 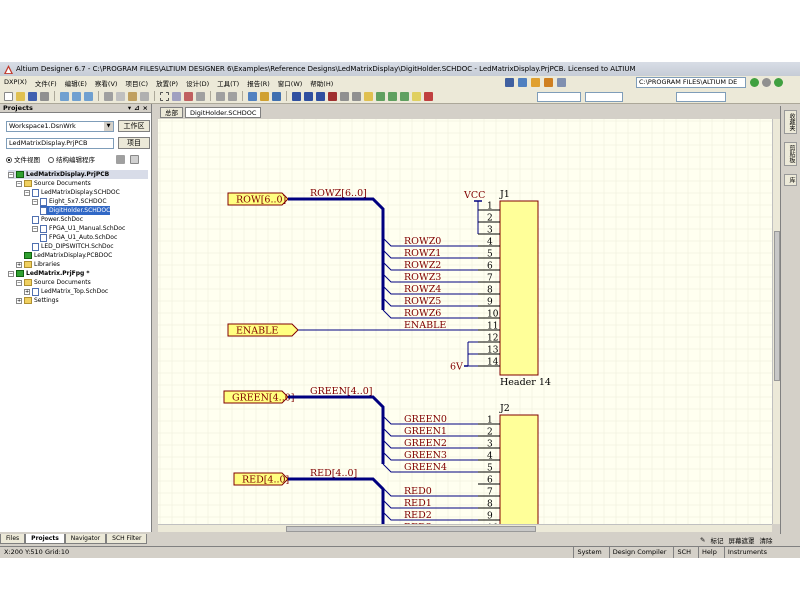 What do you see at coordinates (106, 83) in the screenshot?
I see `menu-item: 察看(V)` at bounding box center [106, 83].